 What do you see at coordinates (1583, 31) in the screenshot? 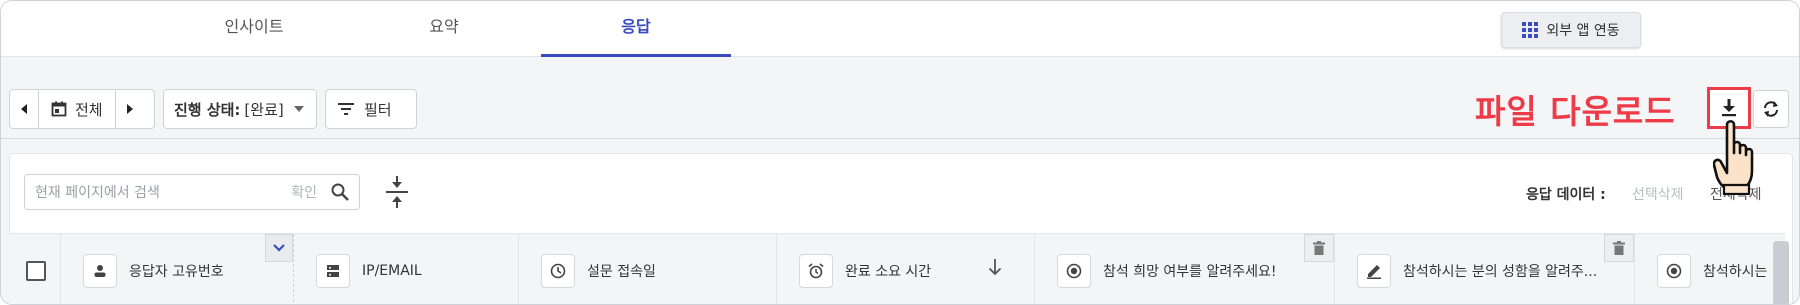
I see `external-app-label: 외부 앱 연동` at bounding box center [1583, 31].